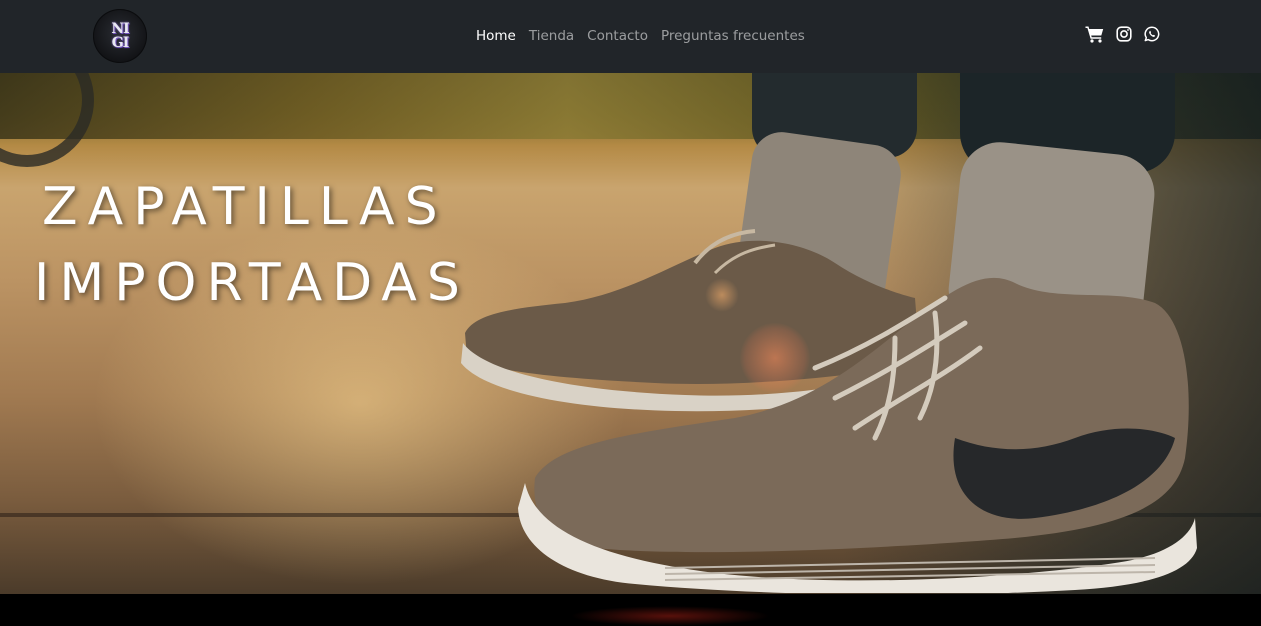 The height and width of the screenshot is (626, 1261). Describe the element at coordinates (1094, 36) in the screenshot. I see `cart-icon` at that location.